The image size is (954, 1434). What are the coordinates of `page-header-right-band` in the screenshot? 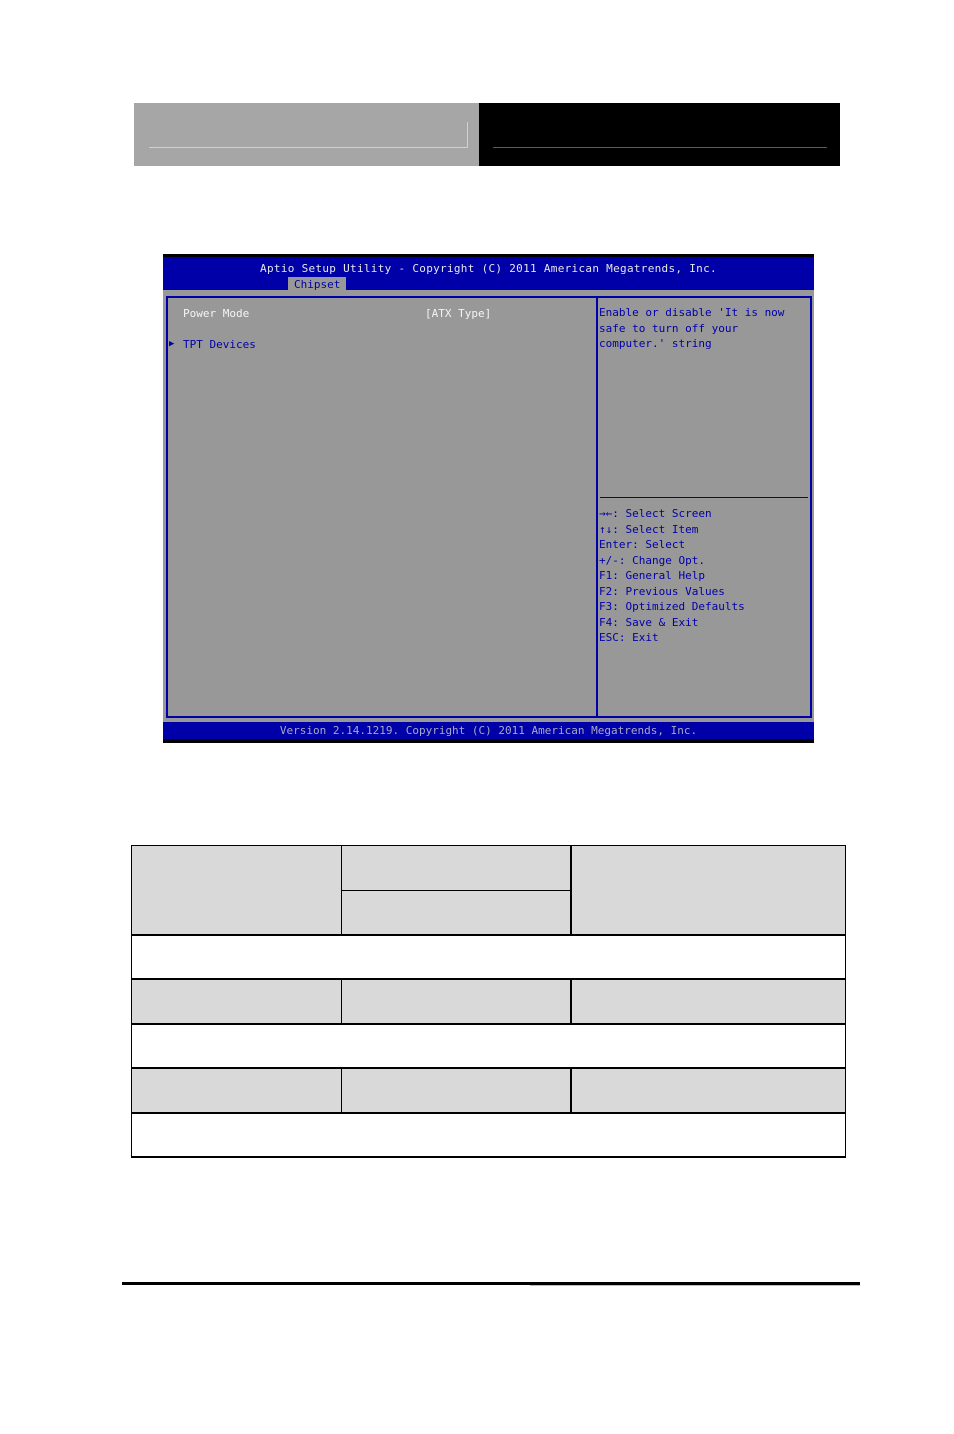 It's located at (659, 134).